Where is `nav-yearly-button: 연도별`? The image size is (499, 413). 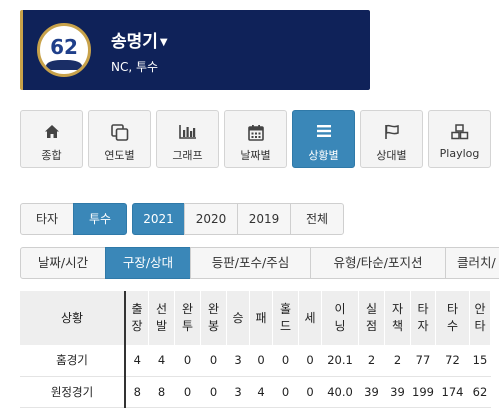
nav-yearly-button: 연도별 is located at coordinates (119, 139).